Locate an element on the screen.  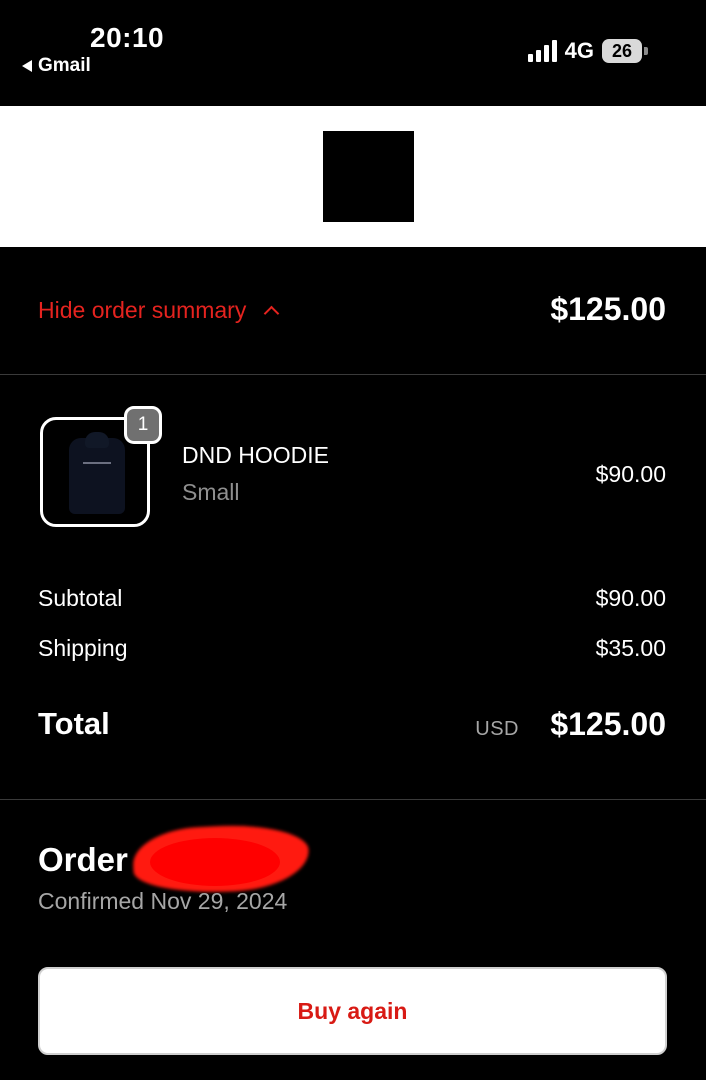
buy-again-button: Buy again is located at coordinates (352, 1011).